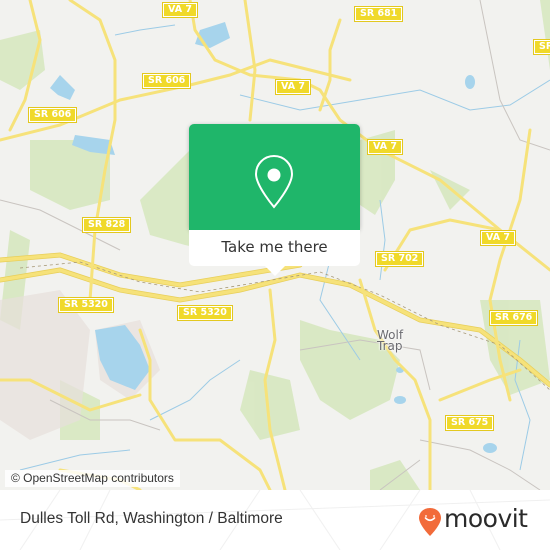 The height and width of the screenshot is (550, 550). I want to click on popup-pointer, so click(275, 271).